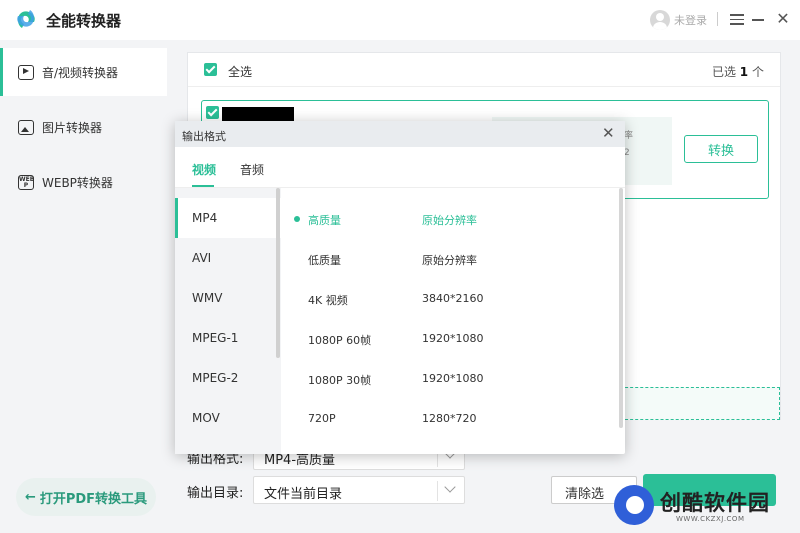 The image size is (800, 533). I want to click on output-dir-value: 文件当前目录, so click(303, 494).